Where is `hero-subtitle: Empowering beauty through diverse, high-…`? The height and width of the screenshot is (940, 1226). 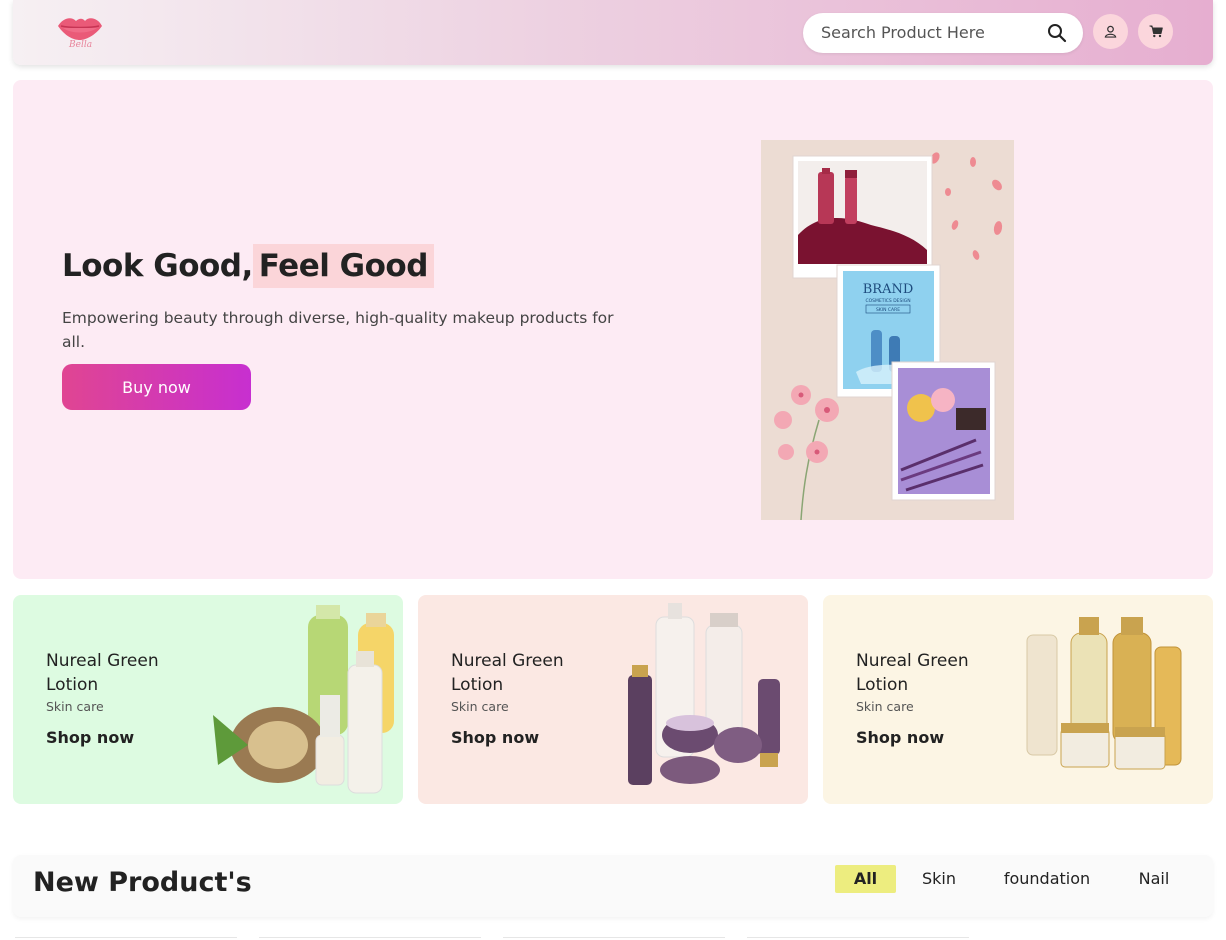
hero-subtitle: Empowering beauty through diverse, high-… is located at coordinates (338, 330).